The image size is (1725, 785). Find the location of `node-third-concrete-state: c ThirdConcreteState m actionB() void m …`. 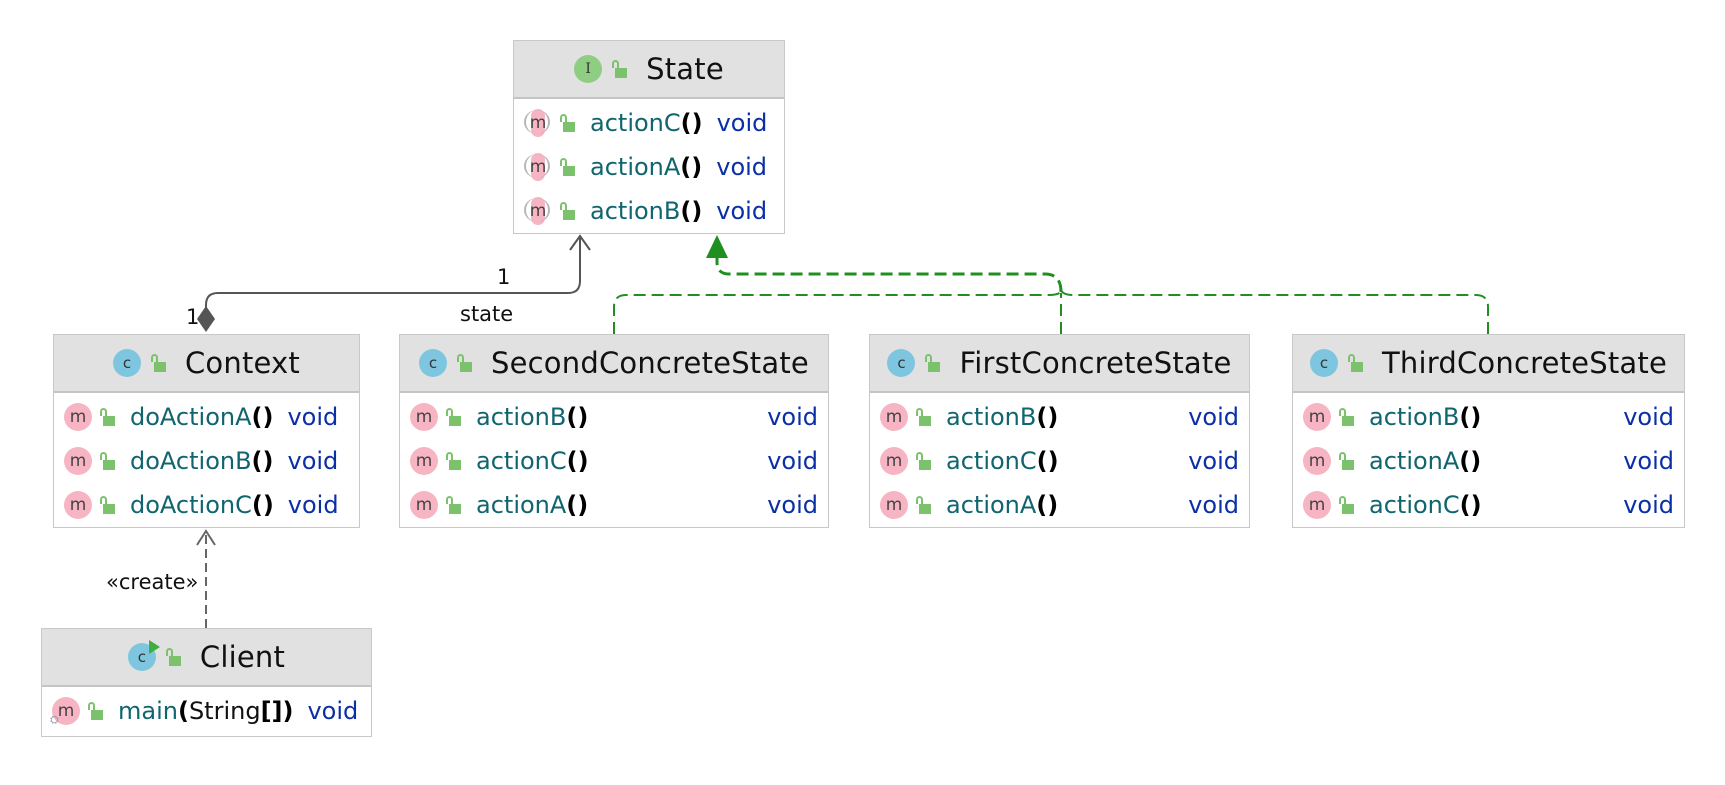

node-third-concrete-state: c ThirdConcreteState m actionB() void m … is located at coordinates (1488, 431).